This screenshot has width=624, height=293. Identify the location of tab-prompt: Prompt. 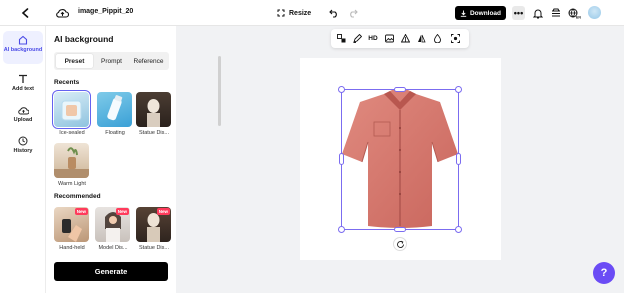
(111, 61).